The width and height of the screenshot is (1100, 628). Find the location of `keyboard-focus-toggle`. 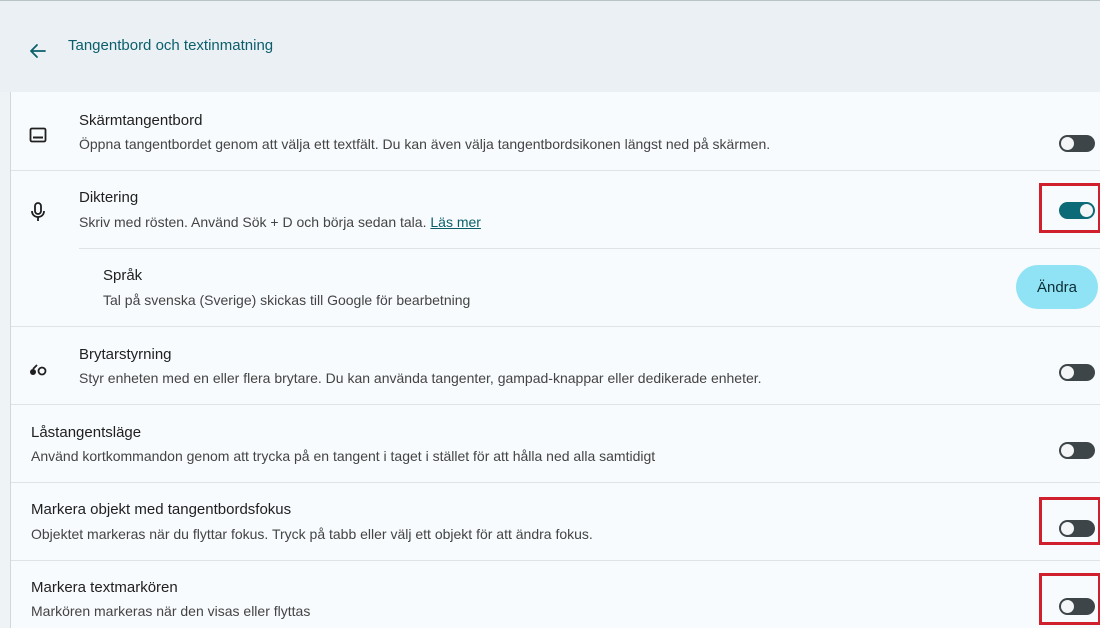

keyboard-focus-toggle is located at coordinates (1077, 528).